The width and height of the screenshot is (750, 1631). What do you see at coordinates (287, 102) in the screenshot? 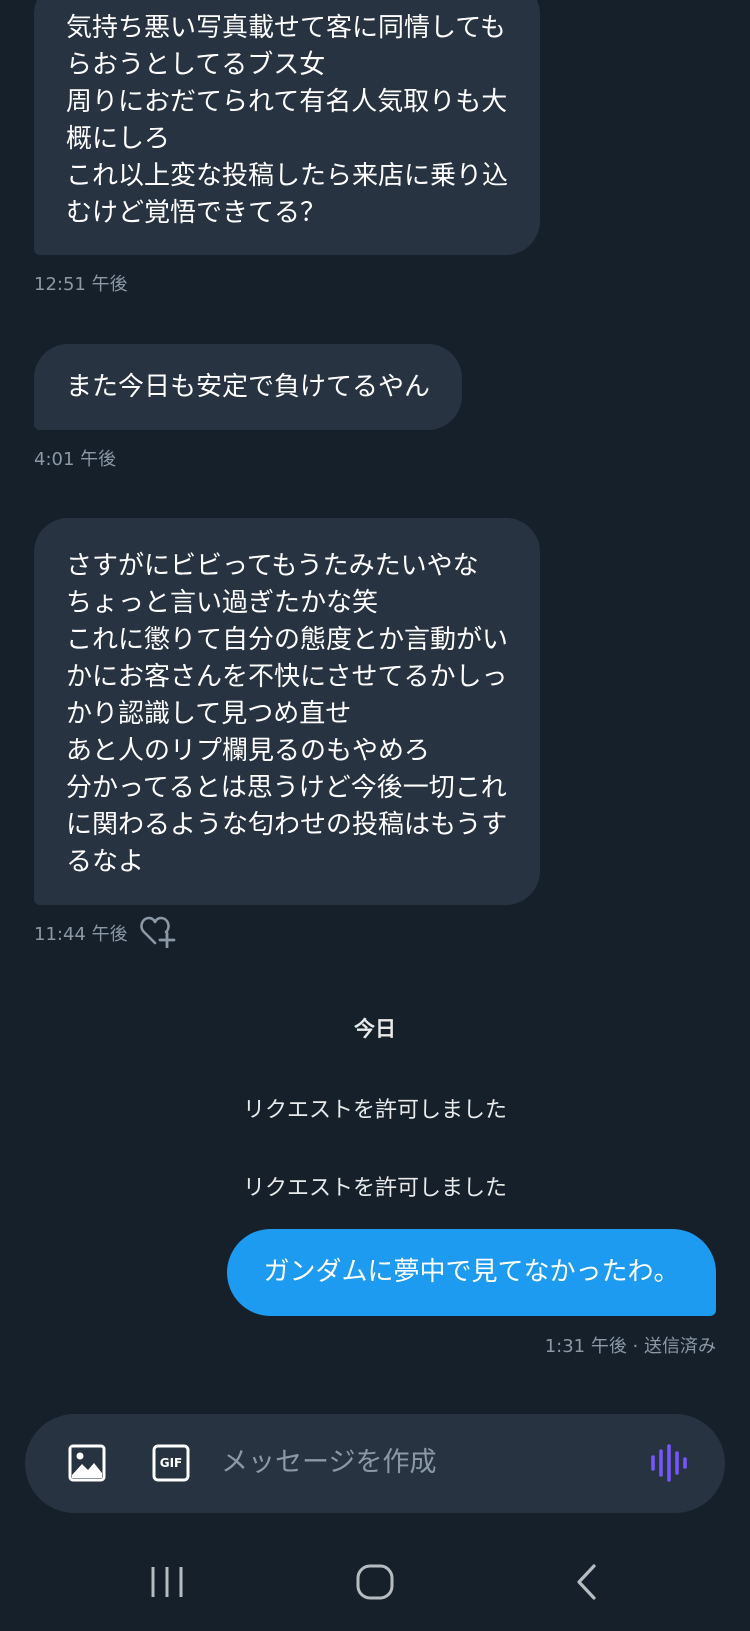
I see `message-line: 周りにおだてられて有名人気取りも大` at bounding box center [287, 102].